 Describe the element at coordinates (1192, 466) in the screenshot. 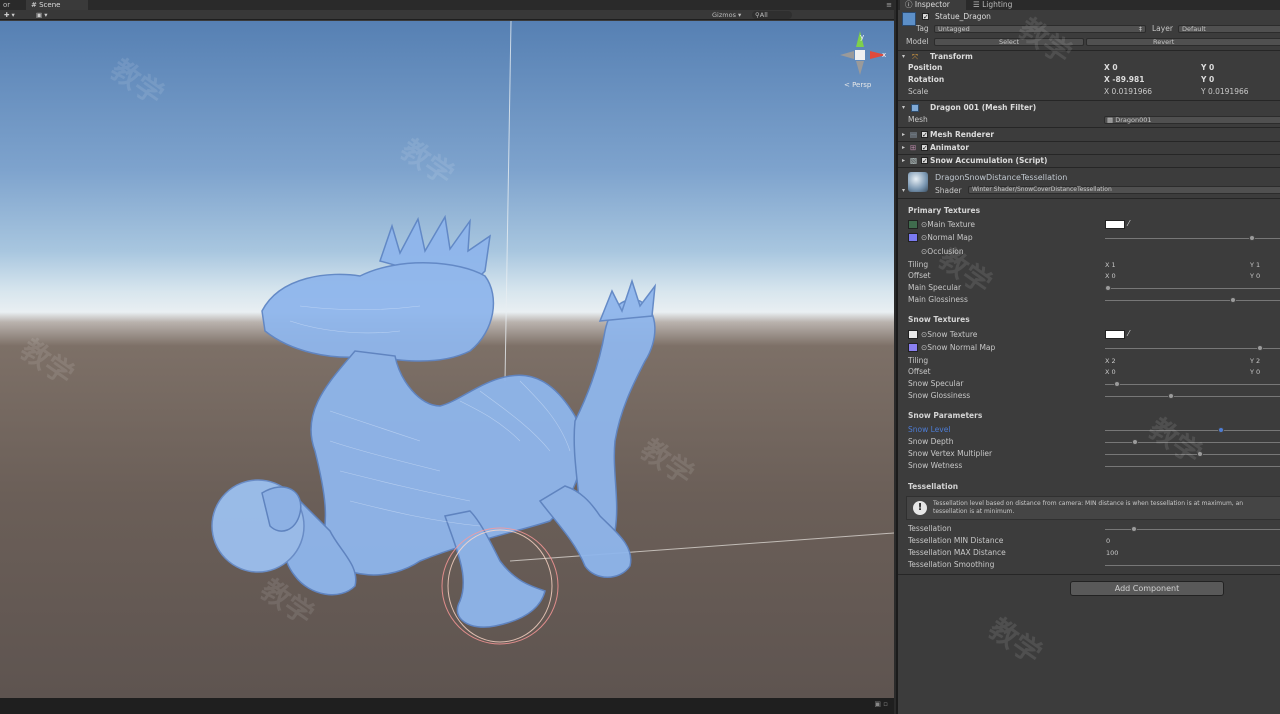

I see `snow-wetness-slider` at that location.